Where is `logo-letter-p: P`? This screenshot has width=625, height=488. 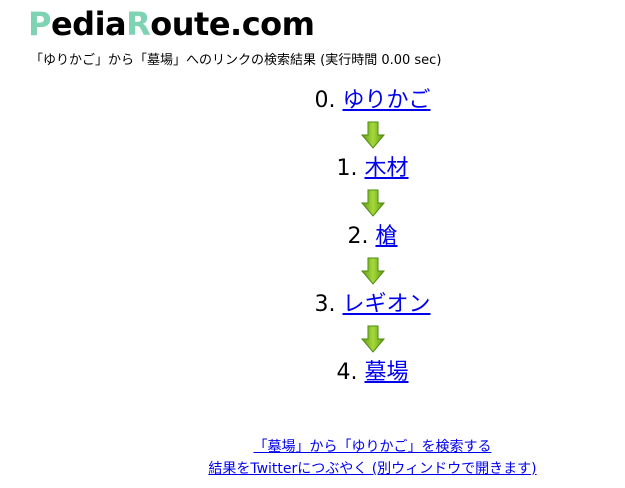
logo-letter-p: P is located at coordinates (39, 24).